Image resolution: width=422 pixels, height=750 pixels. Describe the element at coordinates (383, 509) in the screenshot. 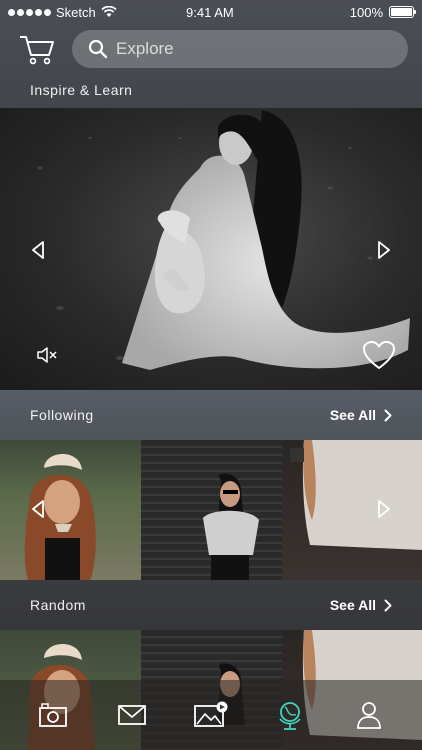

I see `following-next-arrow-icon` at that location.